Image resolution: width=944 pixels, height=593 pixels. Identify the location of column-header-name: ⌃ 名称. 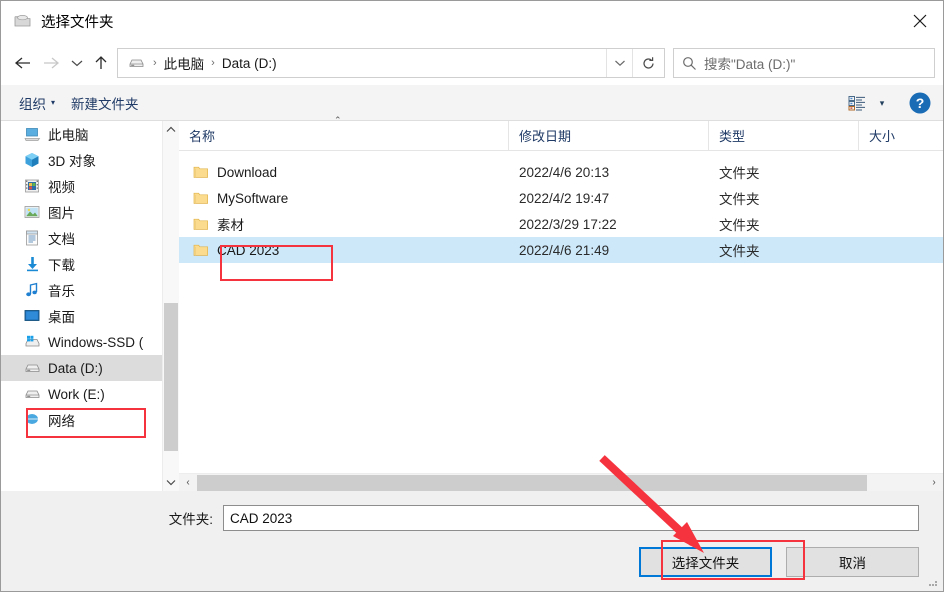
(344, 132).